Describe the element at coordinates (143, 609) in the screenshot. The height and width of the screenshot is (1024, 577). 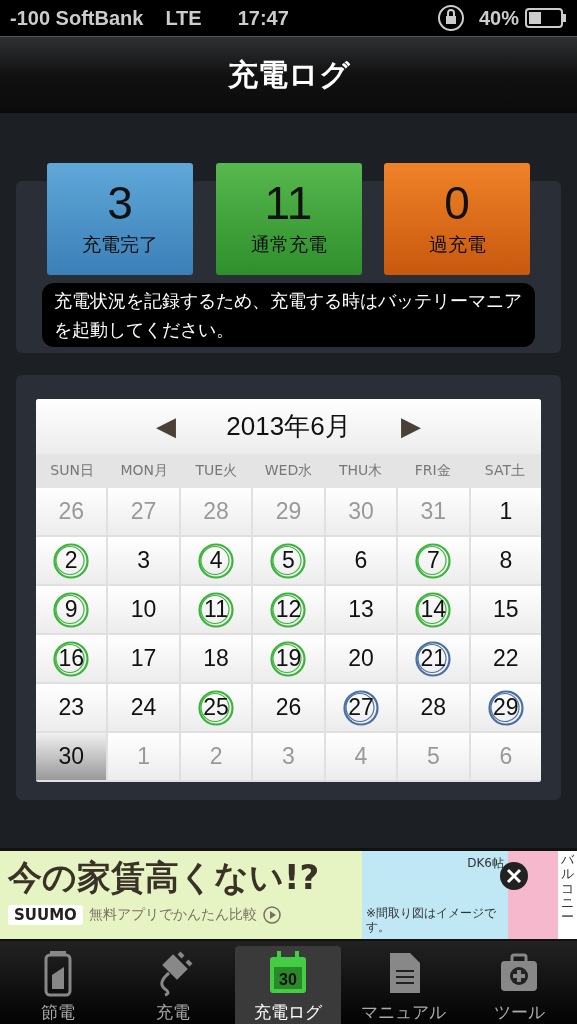
I see `calendar-day: 10` at that location.